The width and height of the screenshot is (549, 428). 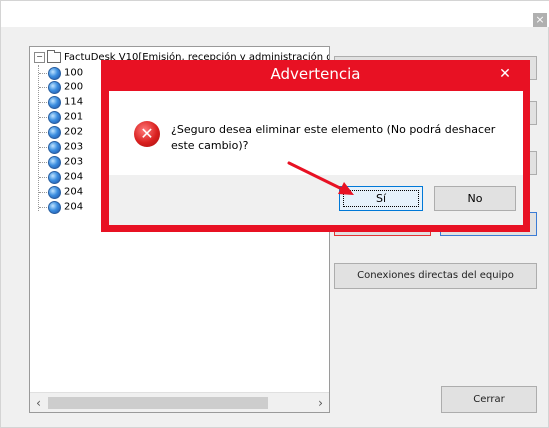 I want to click on tree-item: 114, so click(x=61, y=102).